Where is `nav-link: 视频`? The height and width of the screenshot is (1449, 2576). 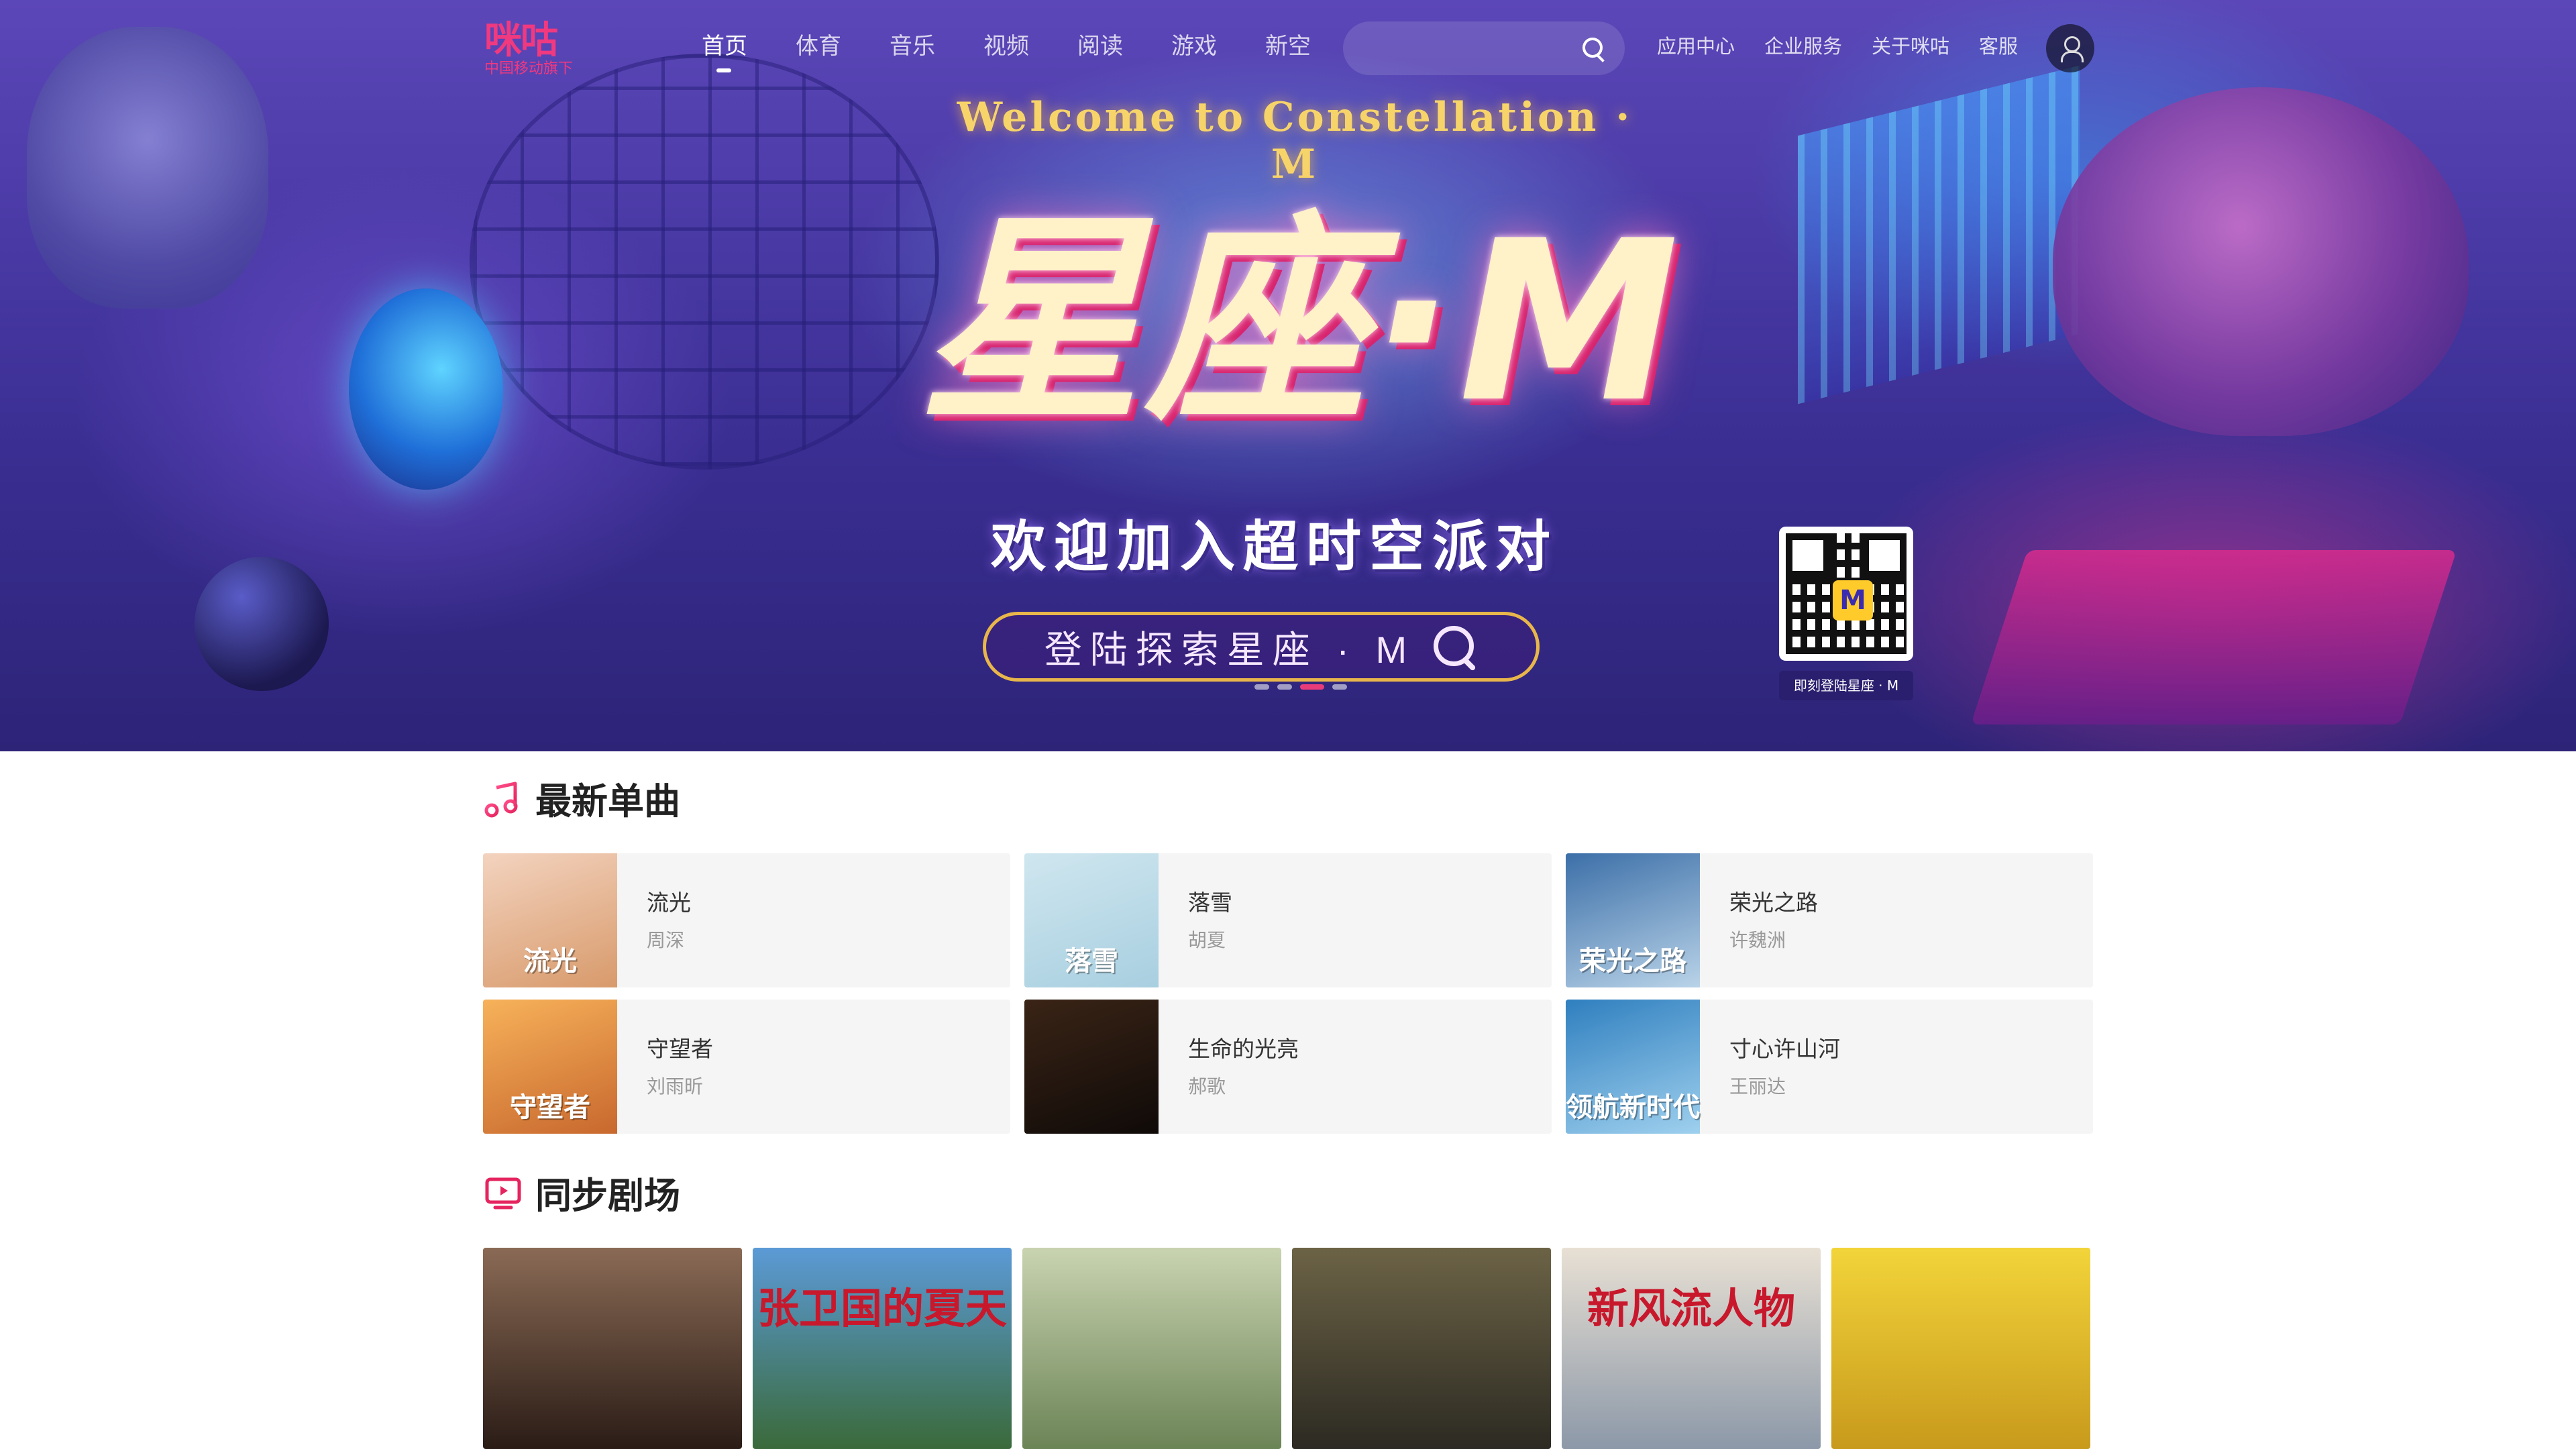
nav-link: 视频 is located at coordinates (1006, 46).